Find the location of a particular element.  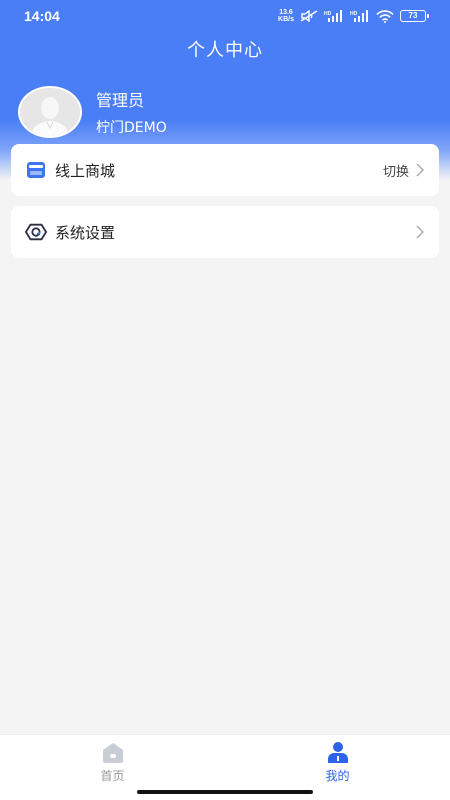

tab-label: 我的 is located at coordinates (337, 776).